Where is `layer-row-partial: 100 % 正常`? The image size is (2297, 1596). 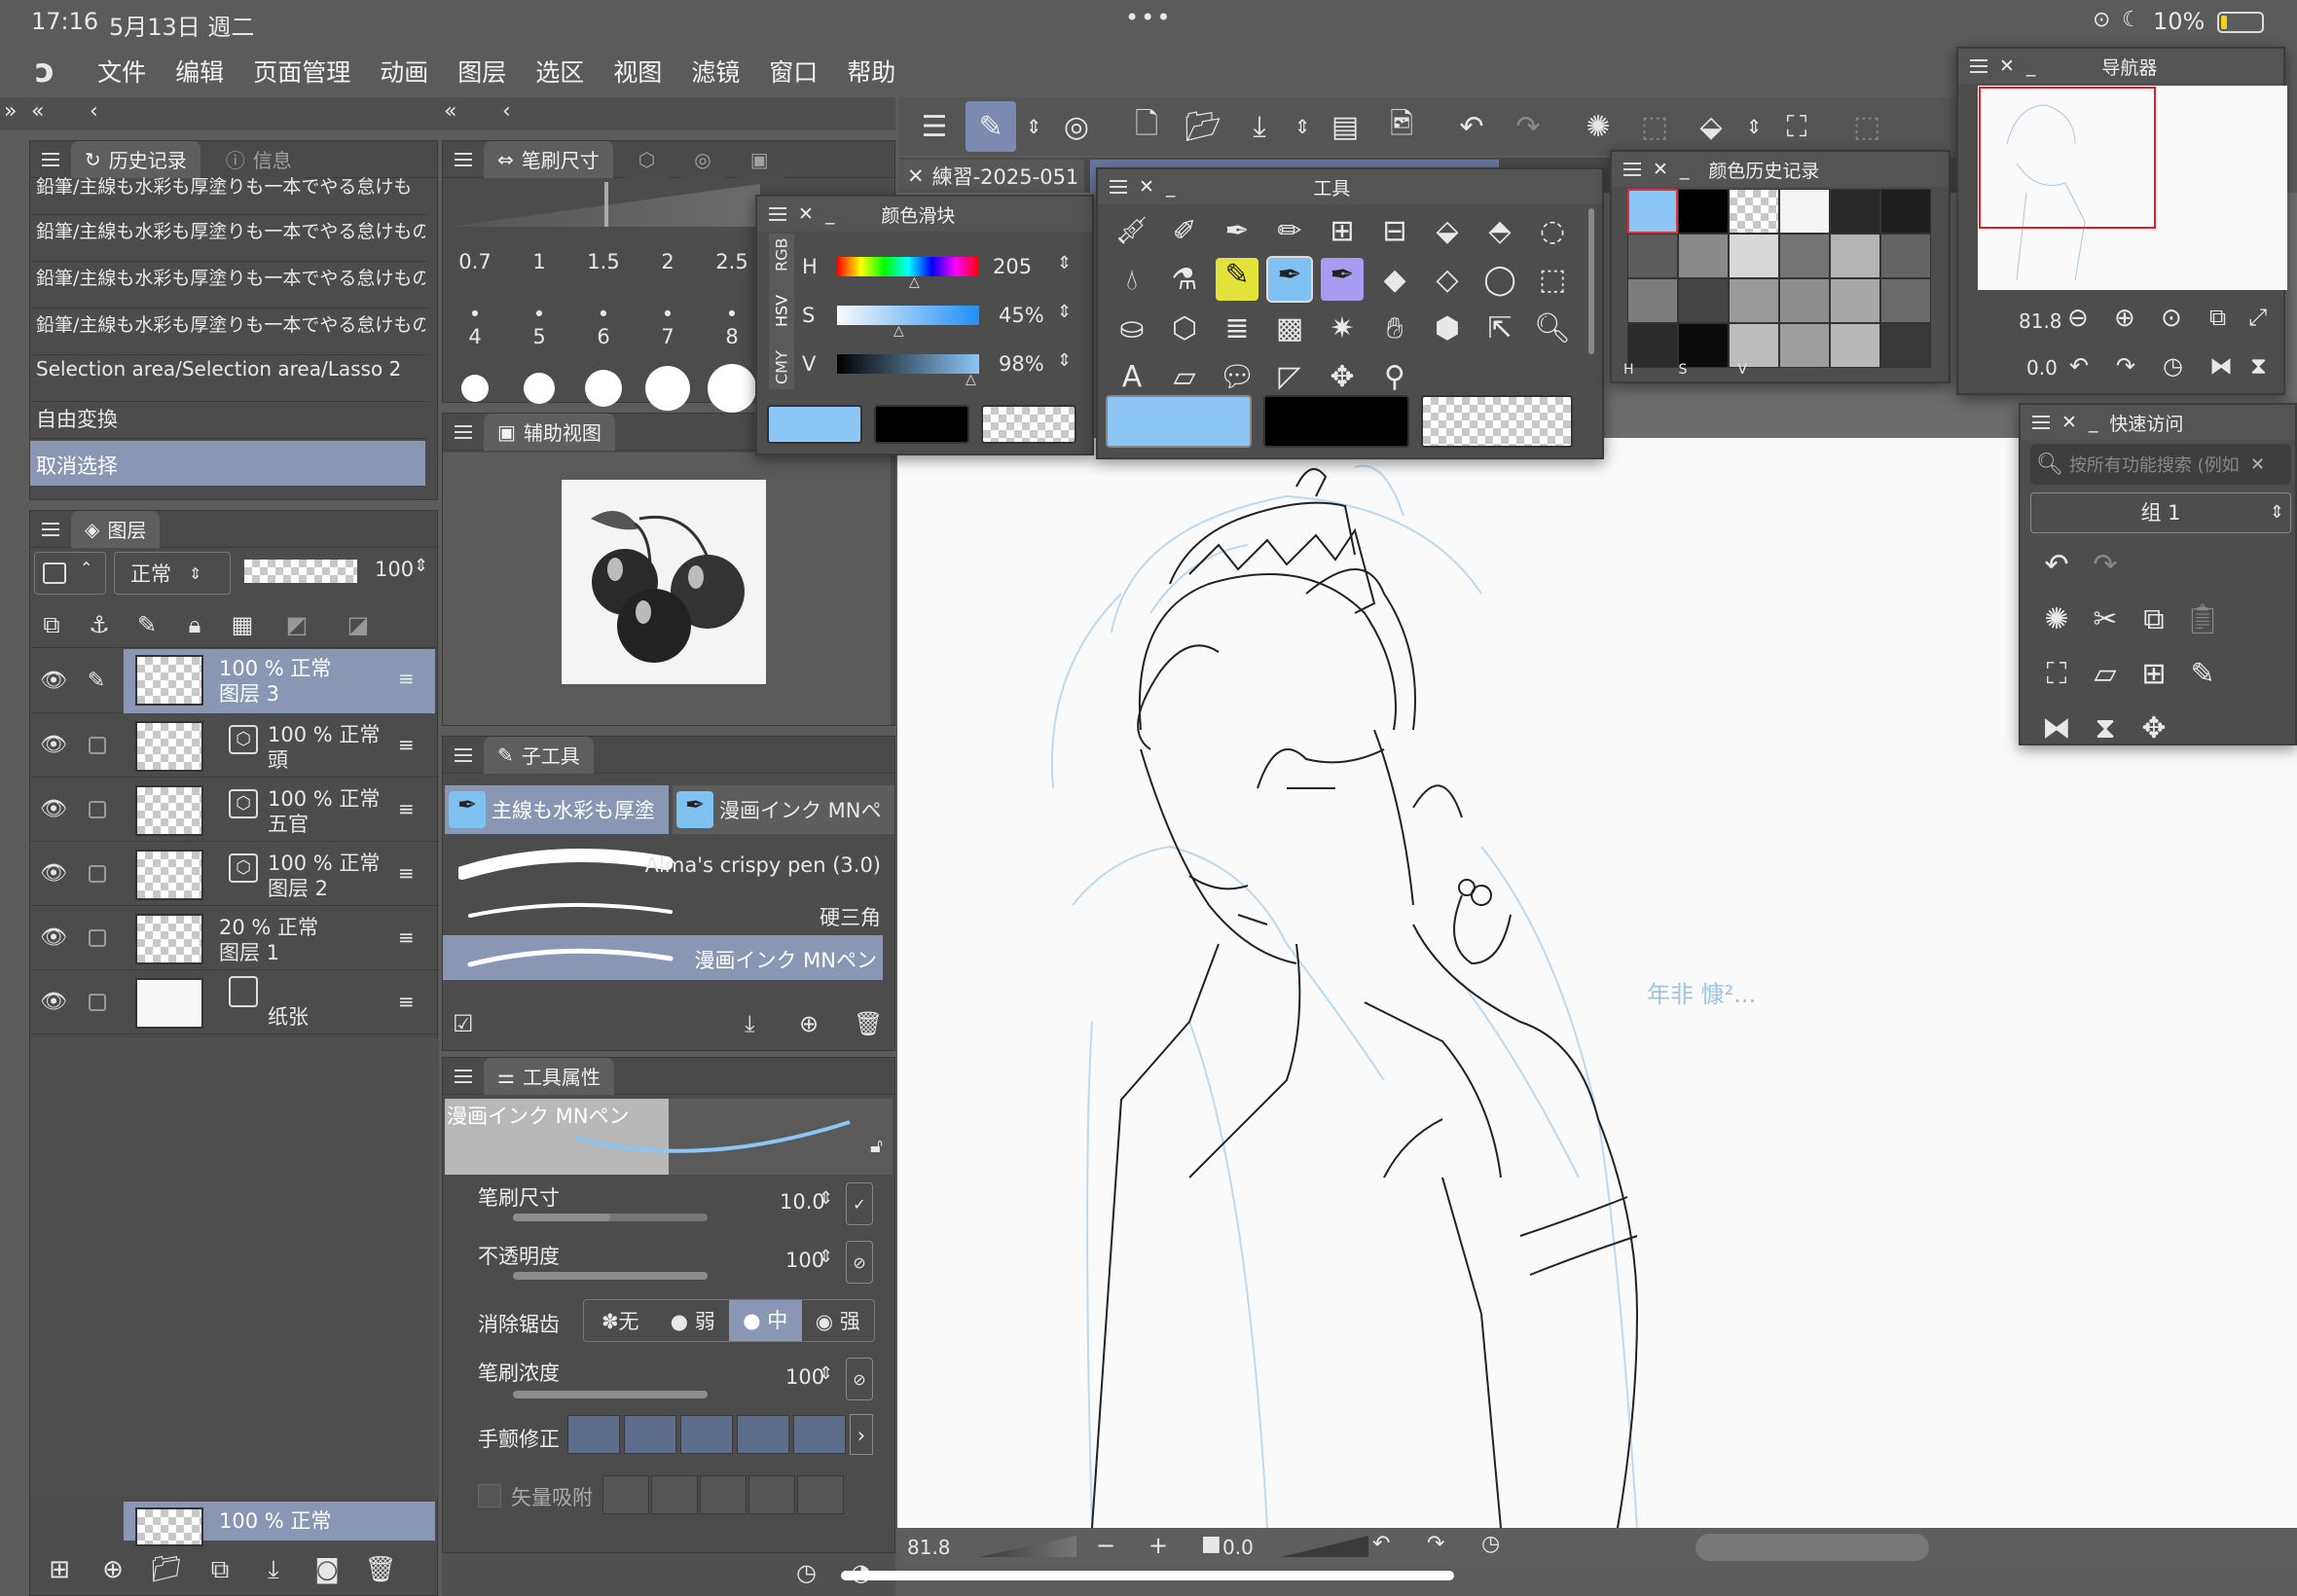
layer-row-partial: 100 % 正常 is located at coordinates (234, 1524).